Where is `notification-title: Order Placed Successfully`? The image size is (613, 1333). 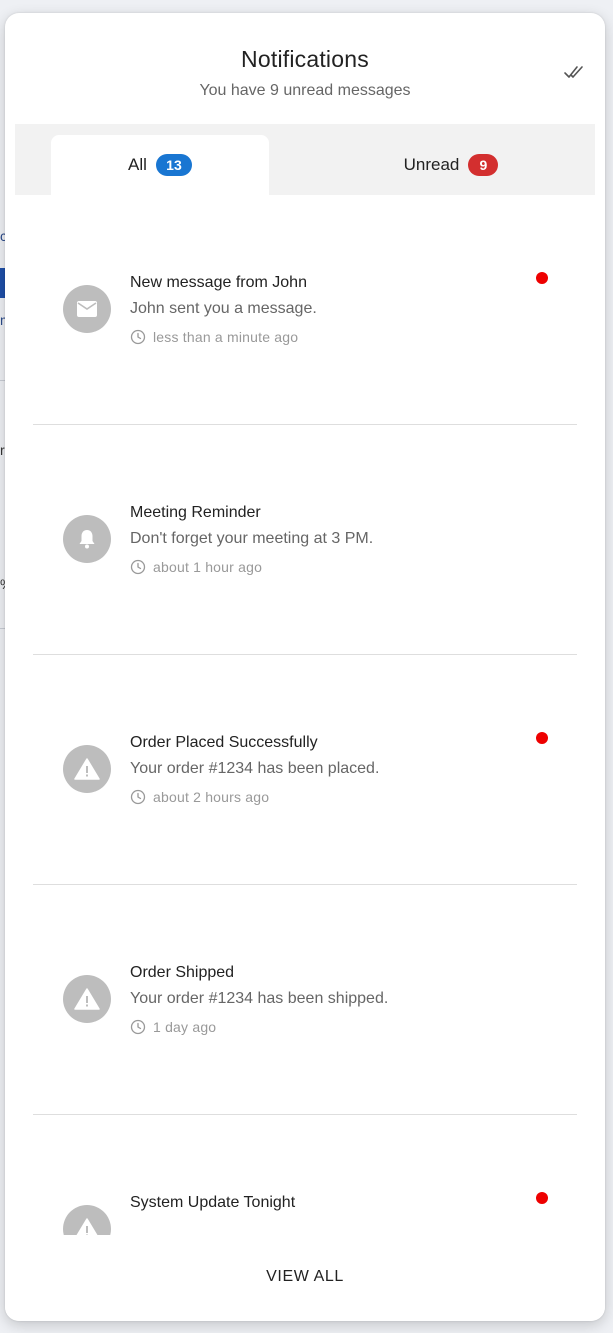
notification-title: Order Placed Successfully is located at coordinates (224, 742).